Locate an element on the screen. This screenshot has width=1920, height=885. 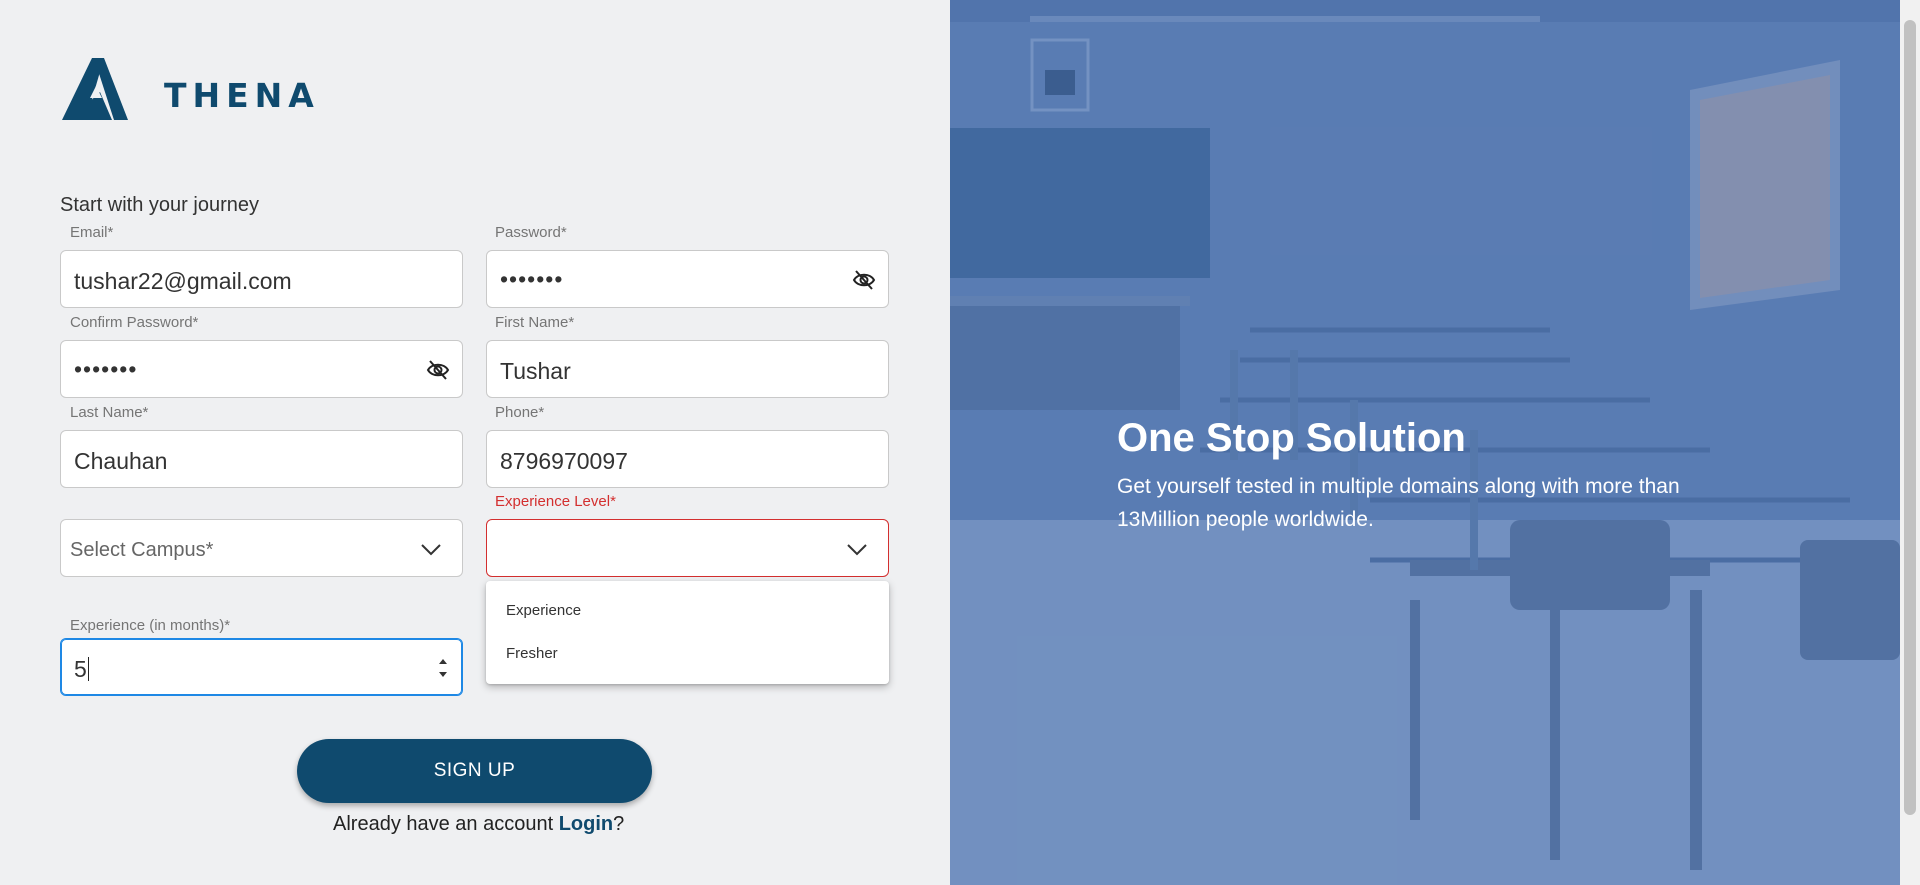
email-field: tushar22@gmail.com is located at coordinates (261, 279).